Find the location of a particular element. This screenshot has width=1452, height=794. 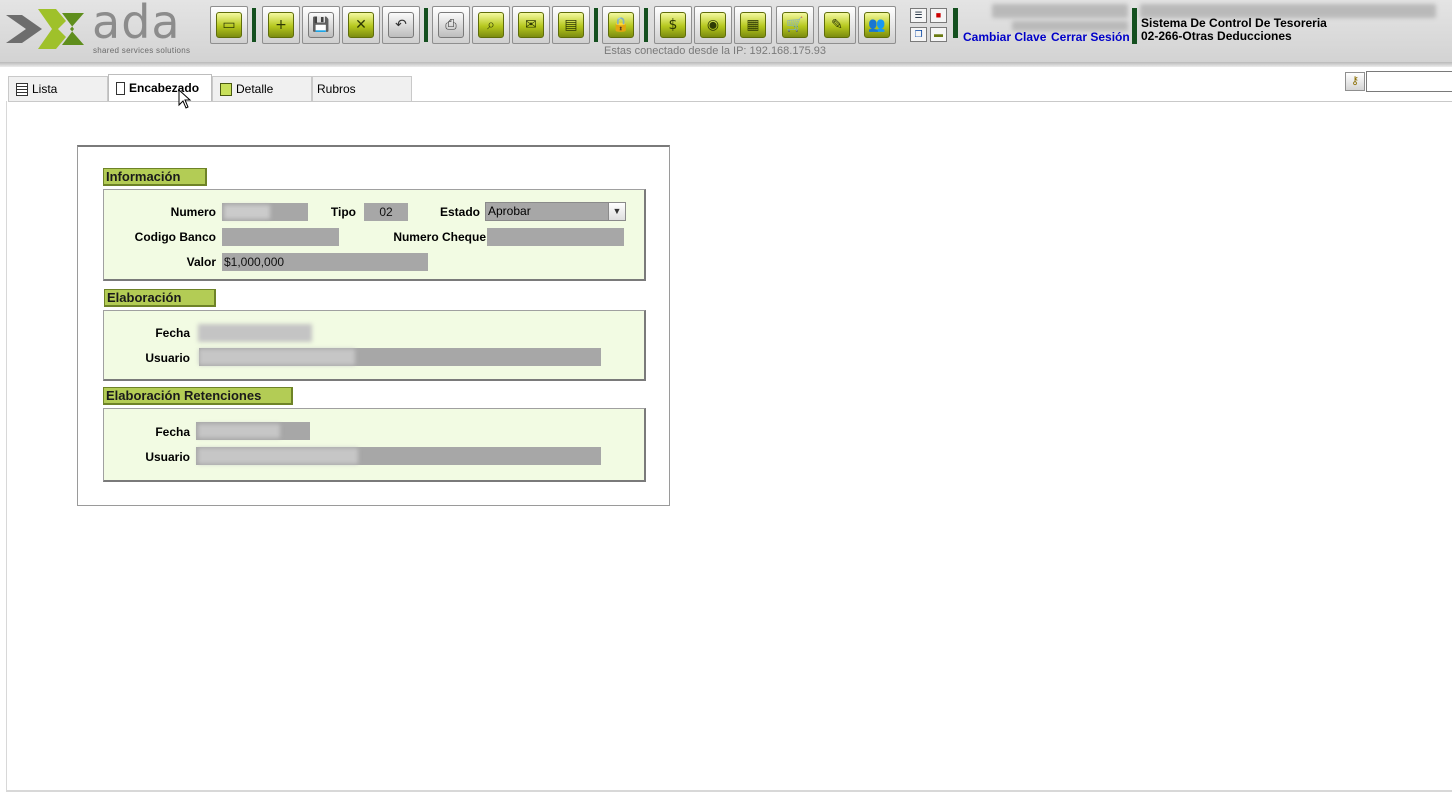

list-icon: ☰ is located at coordinates (918, 15).